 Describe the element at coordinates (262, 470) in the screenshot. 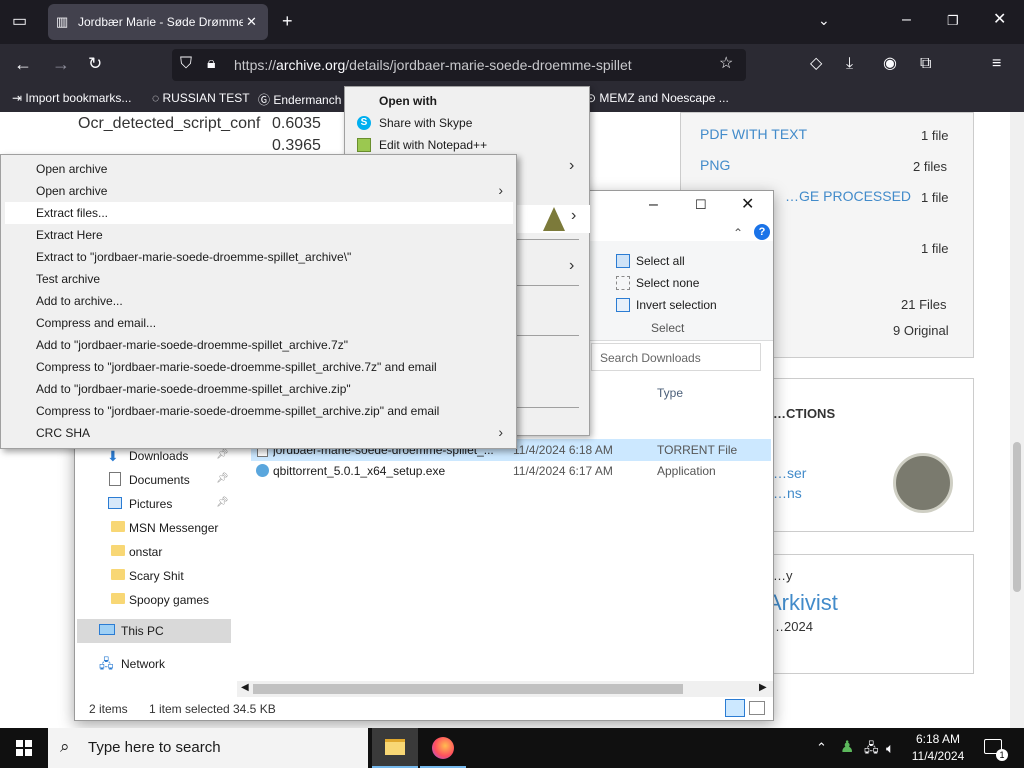

I see `qbittorrent-icon` at that location.